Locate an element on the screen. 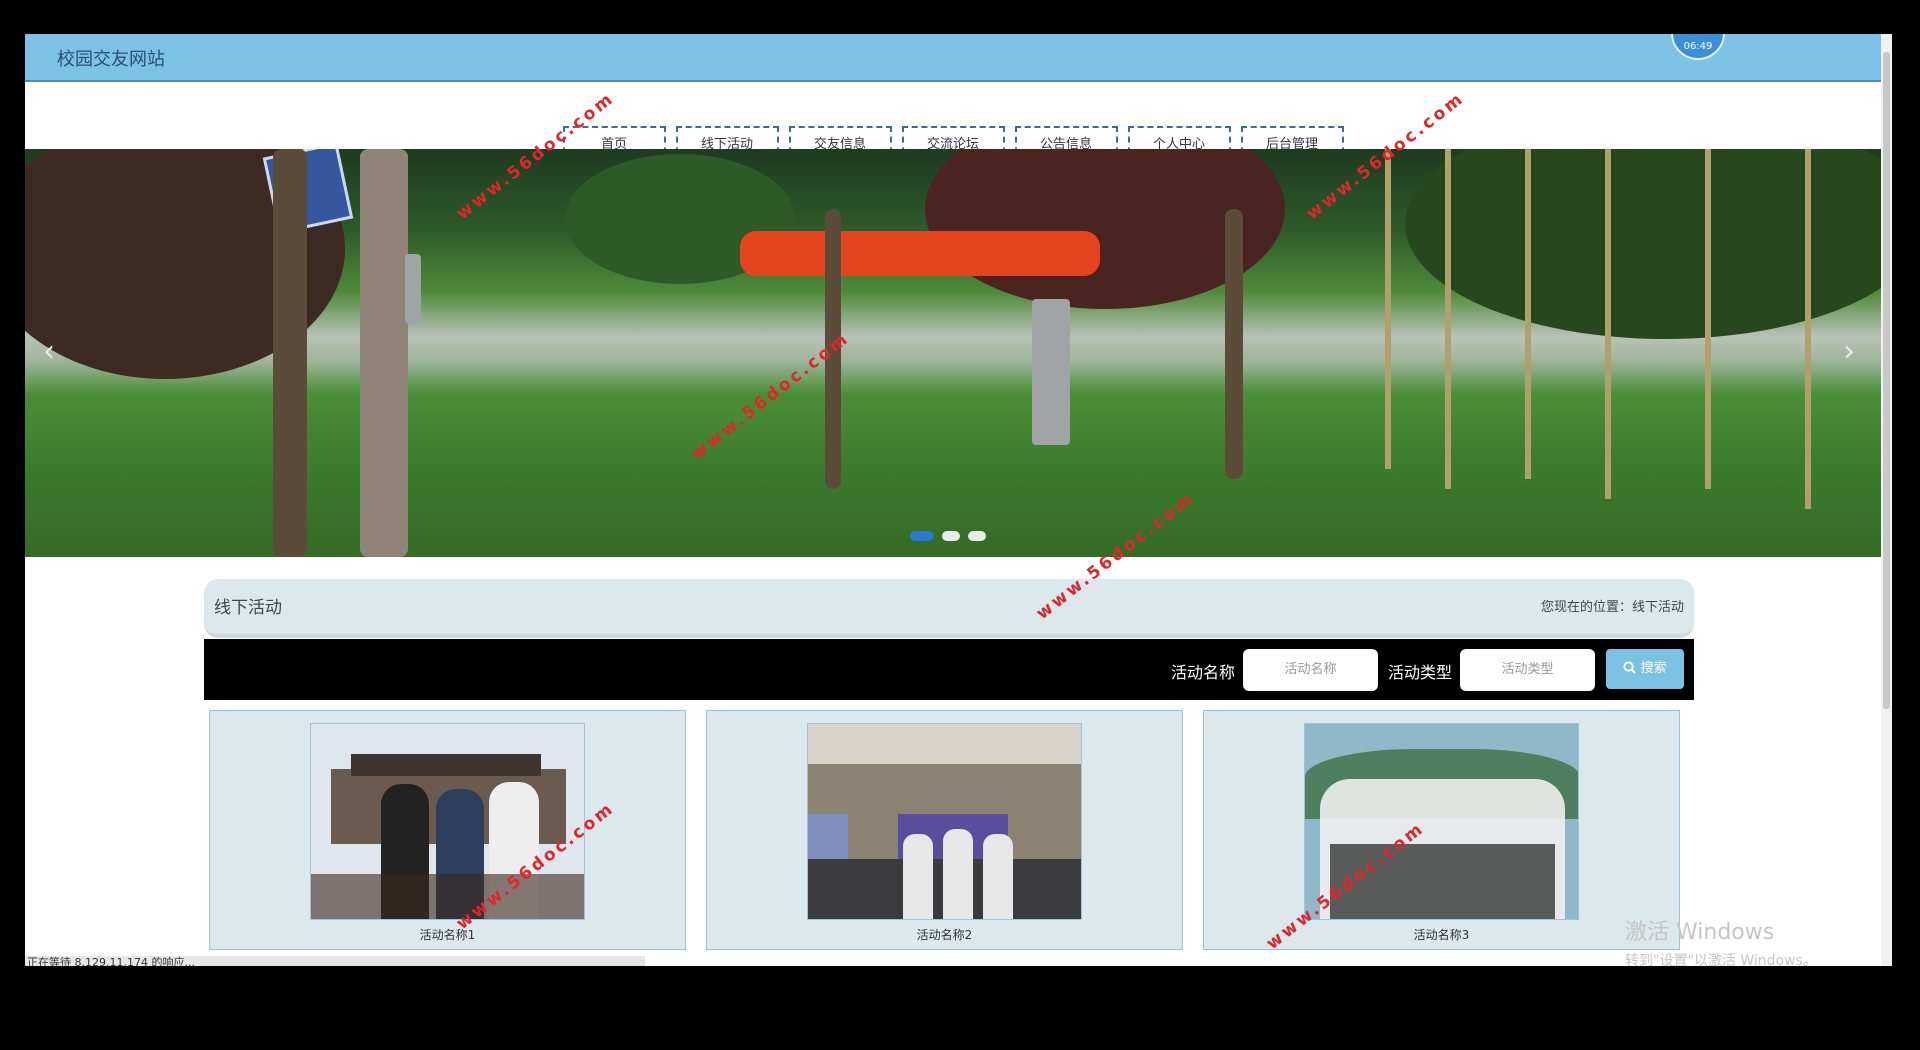 Image resolution: width=1920 pixels, height=1050 pixels. clock-badge: 06:49 is located at coordinates (1698, 47).